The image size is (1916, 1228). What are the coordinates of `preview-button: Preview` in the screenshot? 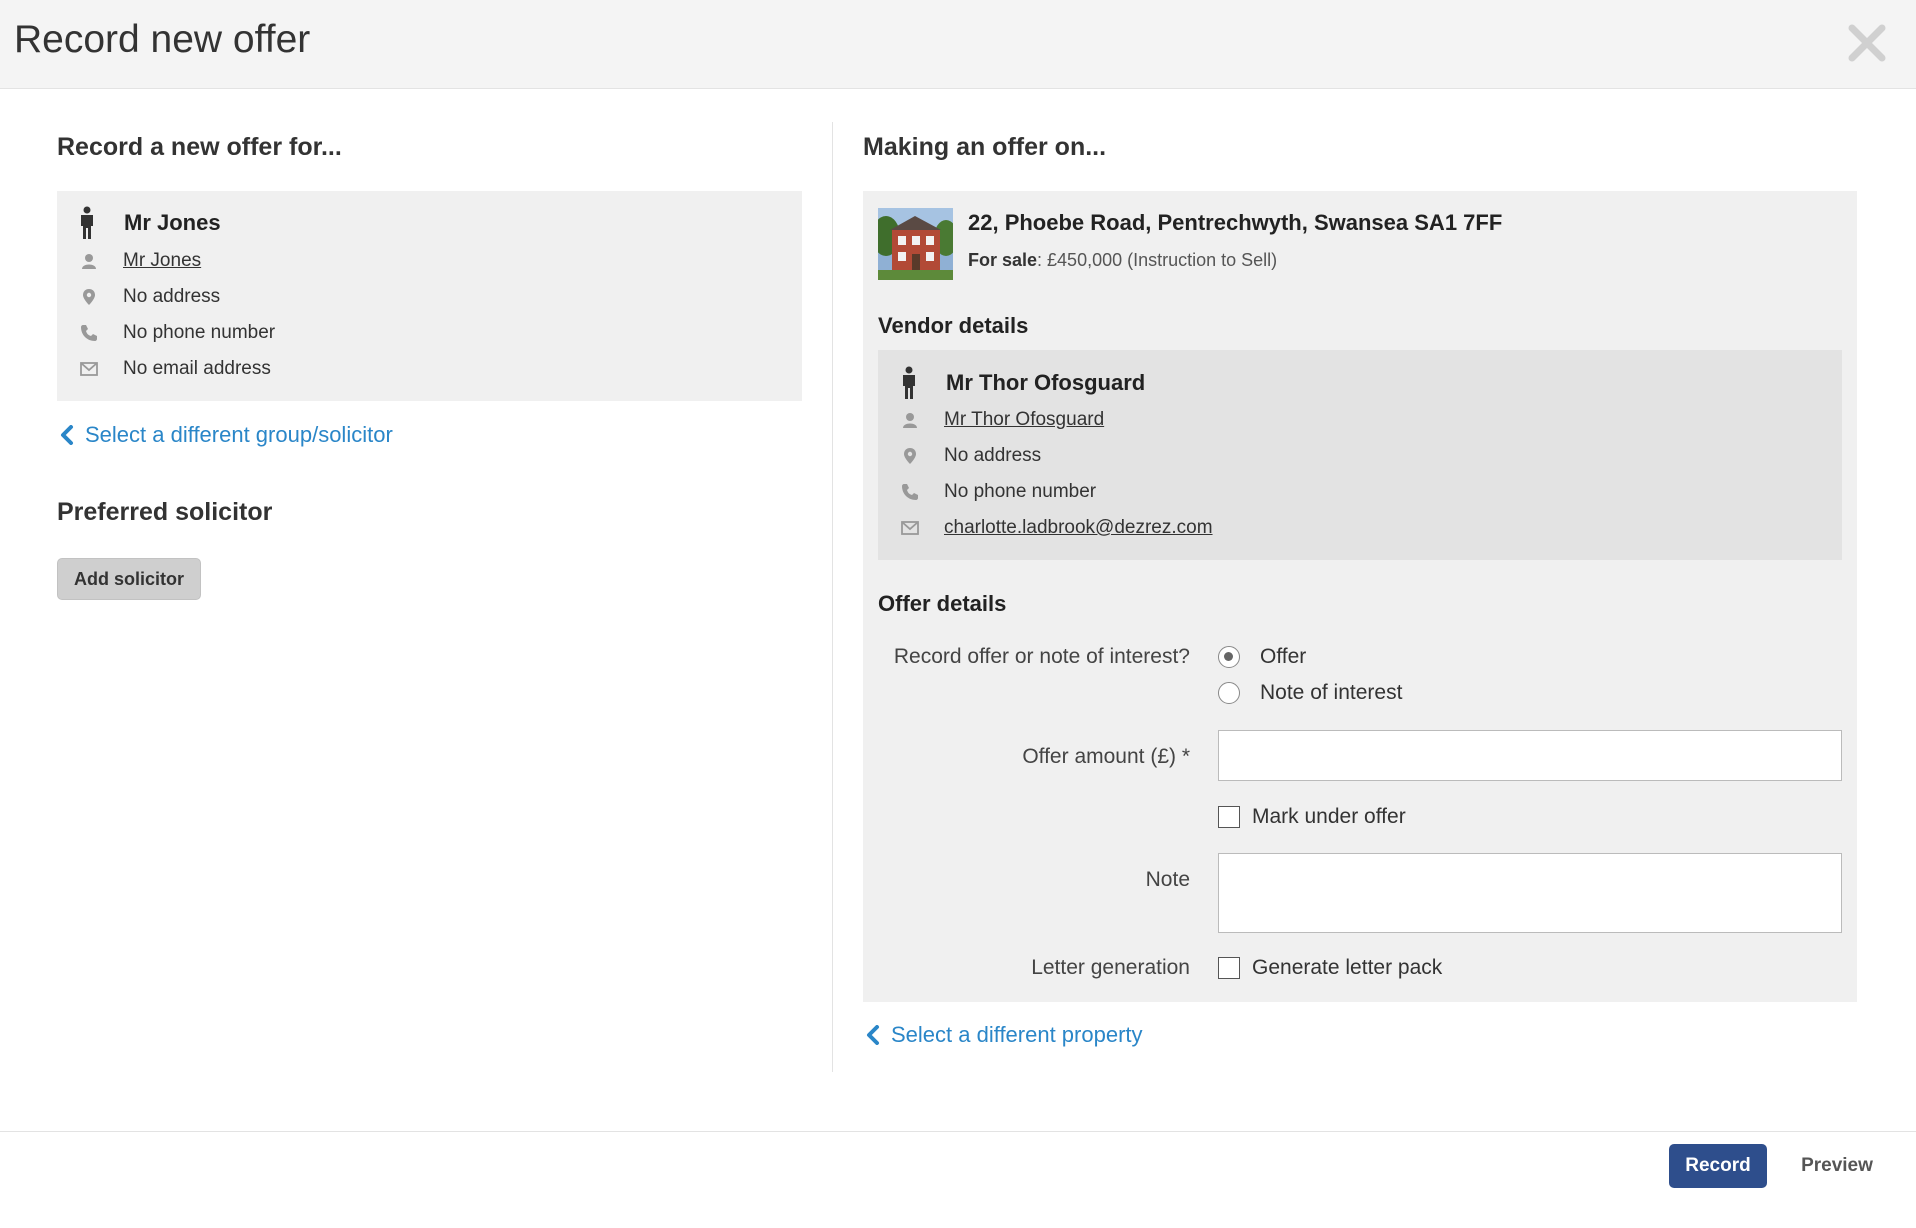 It's located at (1837, 1166).